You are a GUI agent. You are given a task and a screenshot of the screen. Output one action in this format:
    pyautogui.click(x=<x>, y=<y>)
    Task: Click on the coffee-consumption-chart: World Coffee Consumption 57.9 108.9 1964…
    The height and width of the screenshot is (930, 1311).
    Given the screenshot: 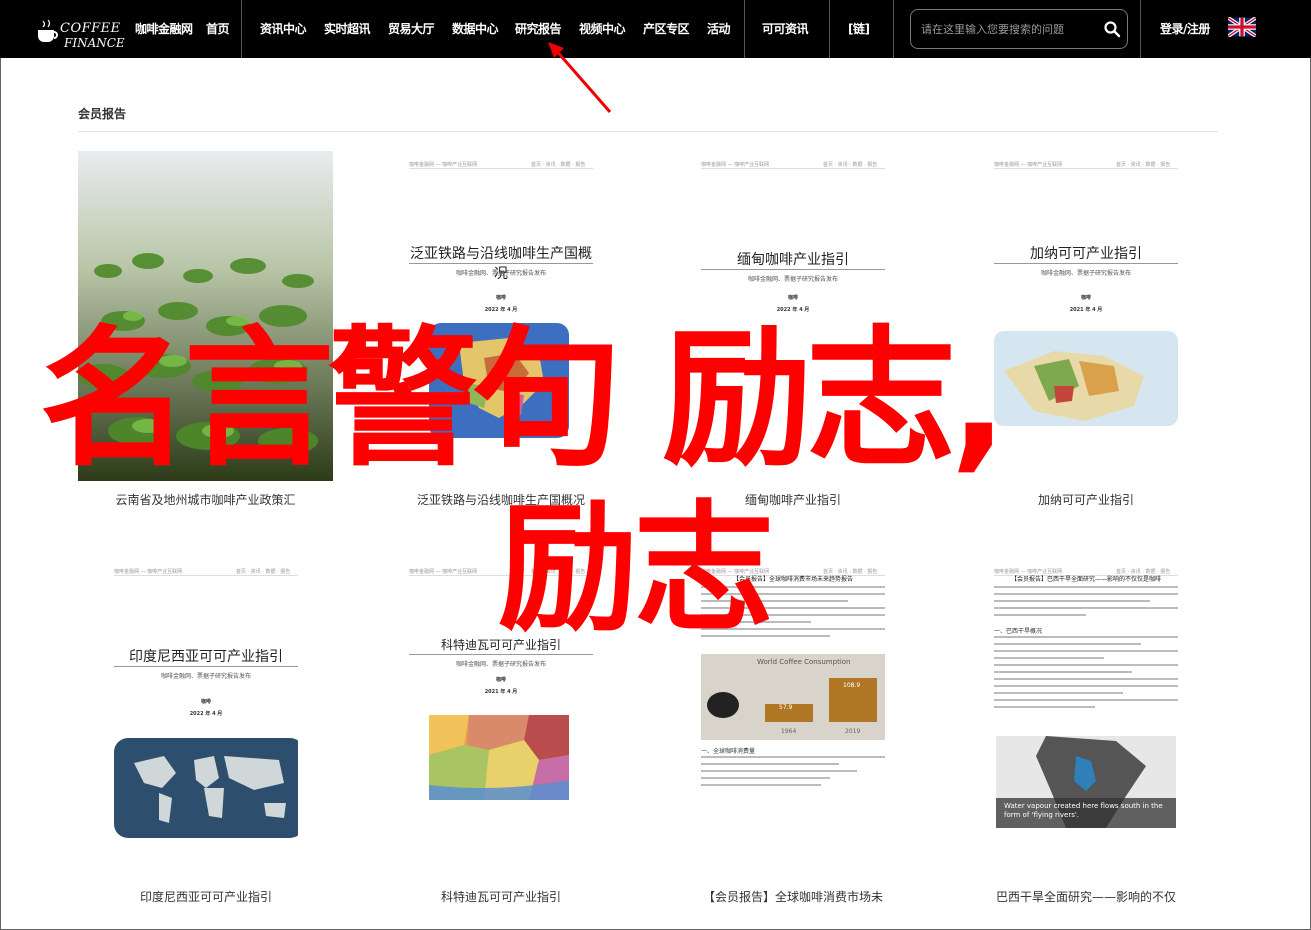 What is the action you would take?
    pyautogui.click(x=793, y=697)
    